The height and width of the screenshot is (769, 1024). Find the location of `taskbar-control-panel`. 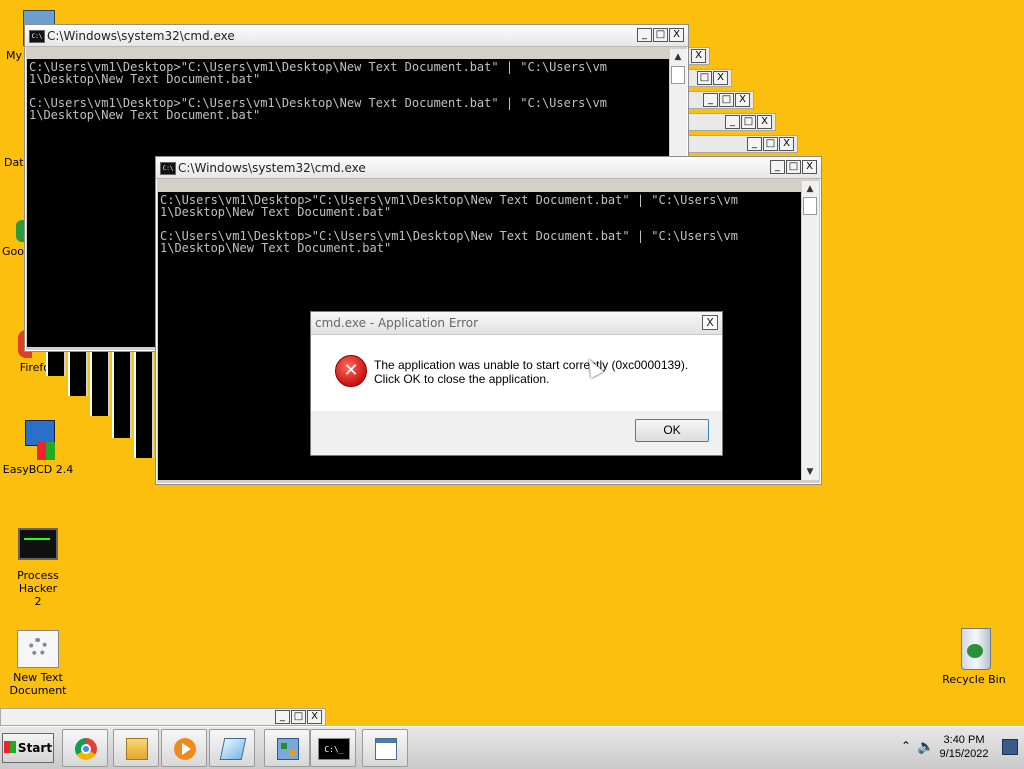

taskbar-control-panel is located at coordinates (287, 748).